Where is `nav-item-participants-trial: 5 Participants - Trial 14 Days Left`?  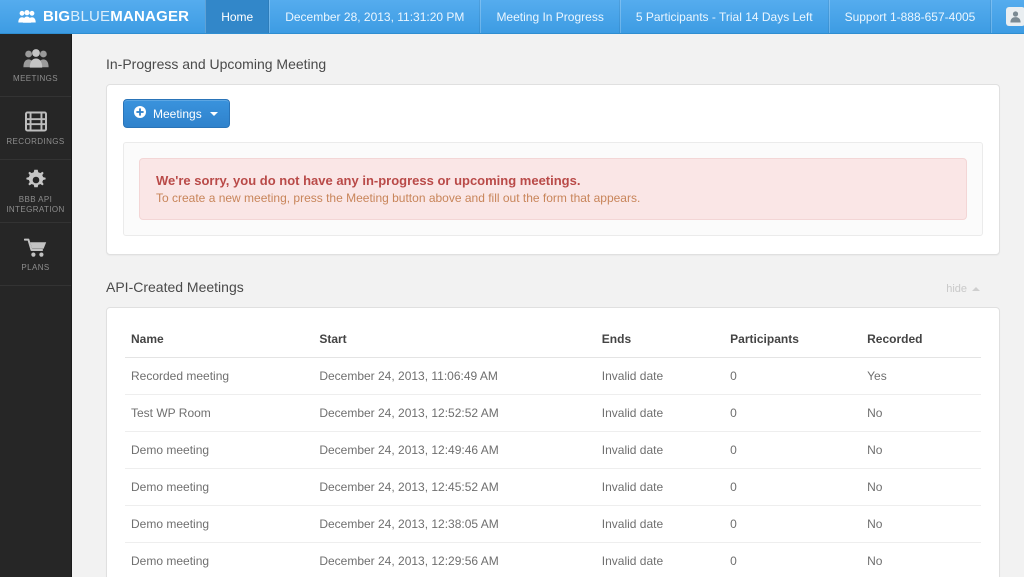
nav-item-participants-trial: 5 Participants - Trial 14 Days Left is located at coordinates (724, 16).